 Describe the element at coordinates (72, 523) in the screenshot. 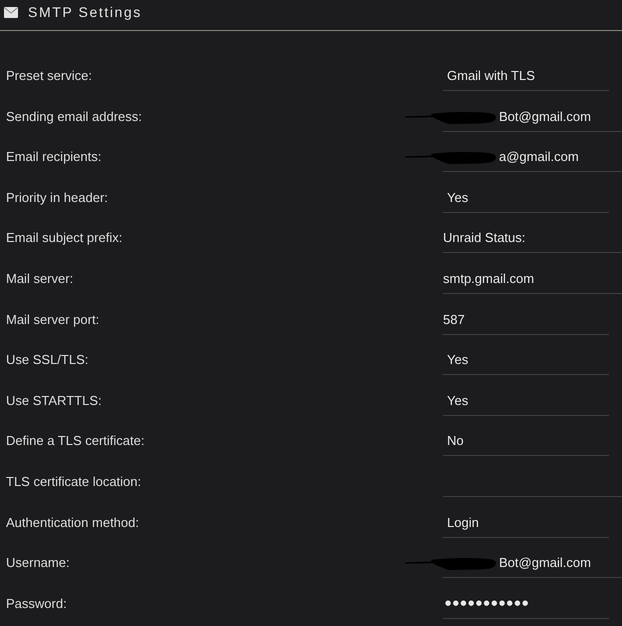

I see `field-label: Authentication method:` at that location.